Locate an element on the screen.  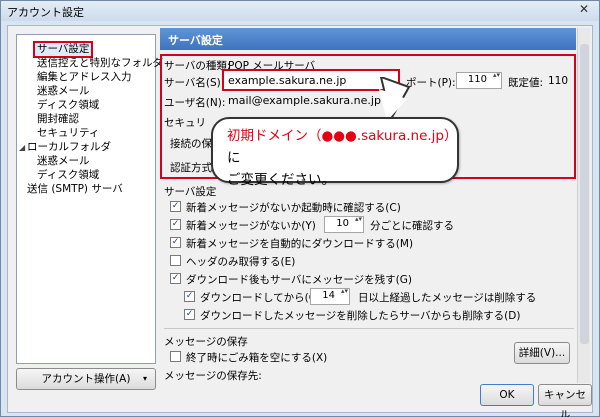
server-settings-section-label: サーバ設定 is located at coordinates (190, 192).